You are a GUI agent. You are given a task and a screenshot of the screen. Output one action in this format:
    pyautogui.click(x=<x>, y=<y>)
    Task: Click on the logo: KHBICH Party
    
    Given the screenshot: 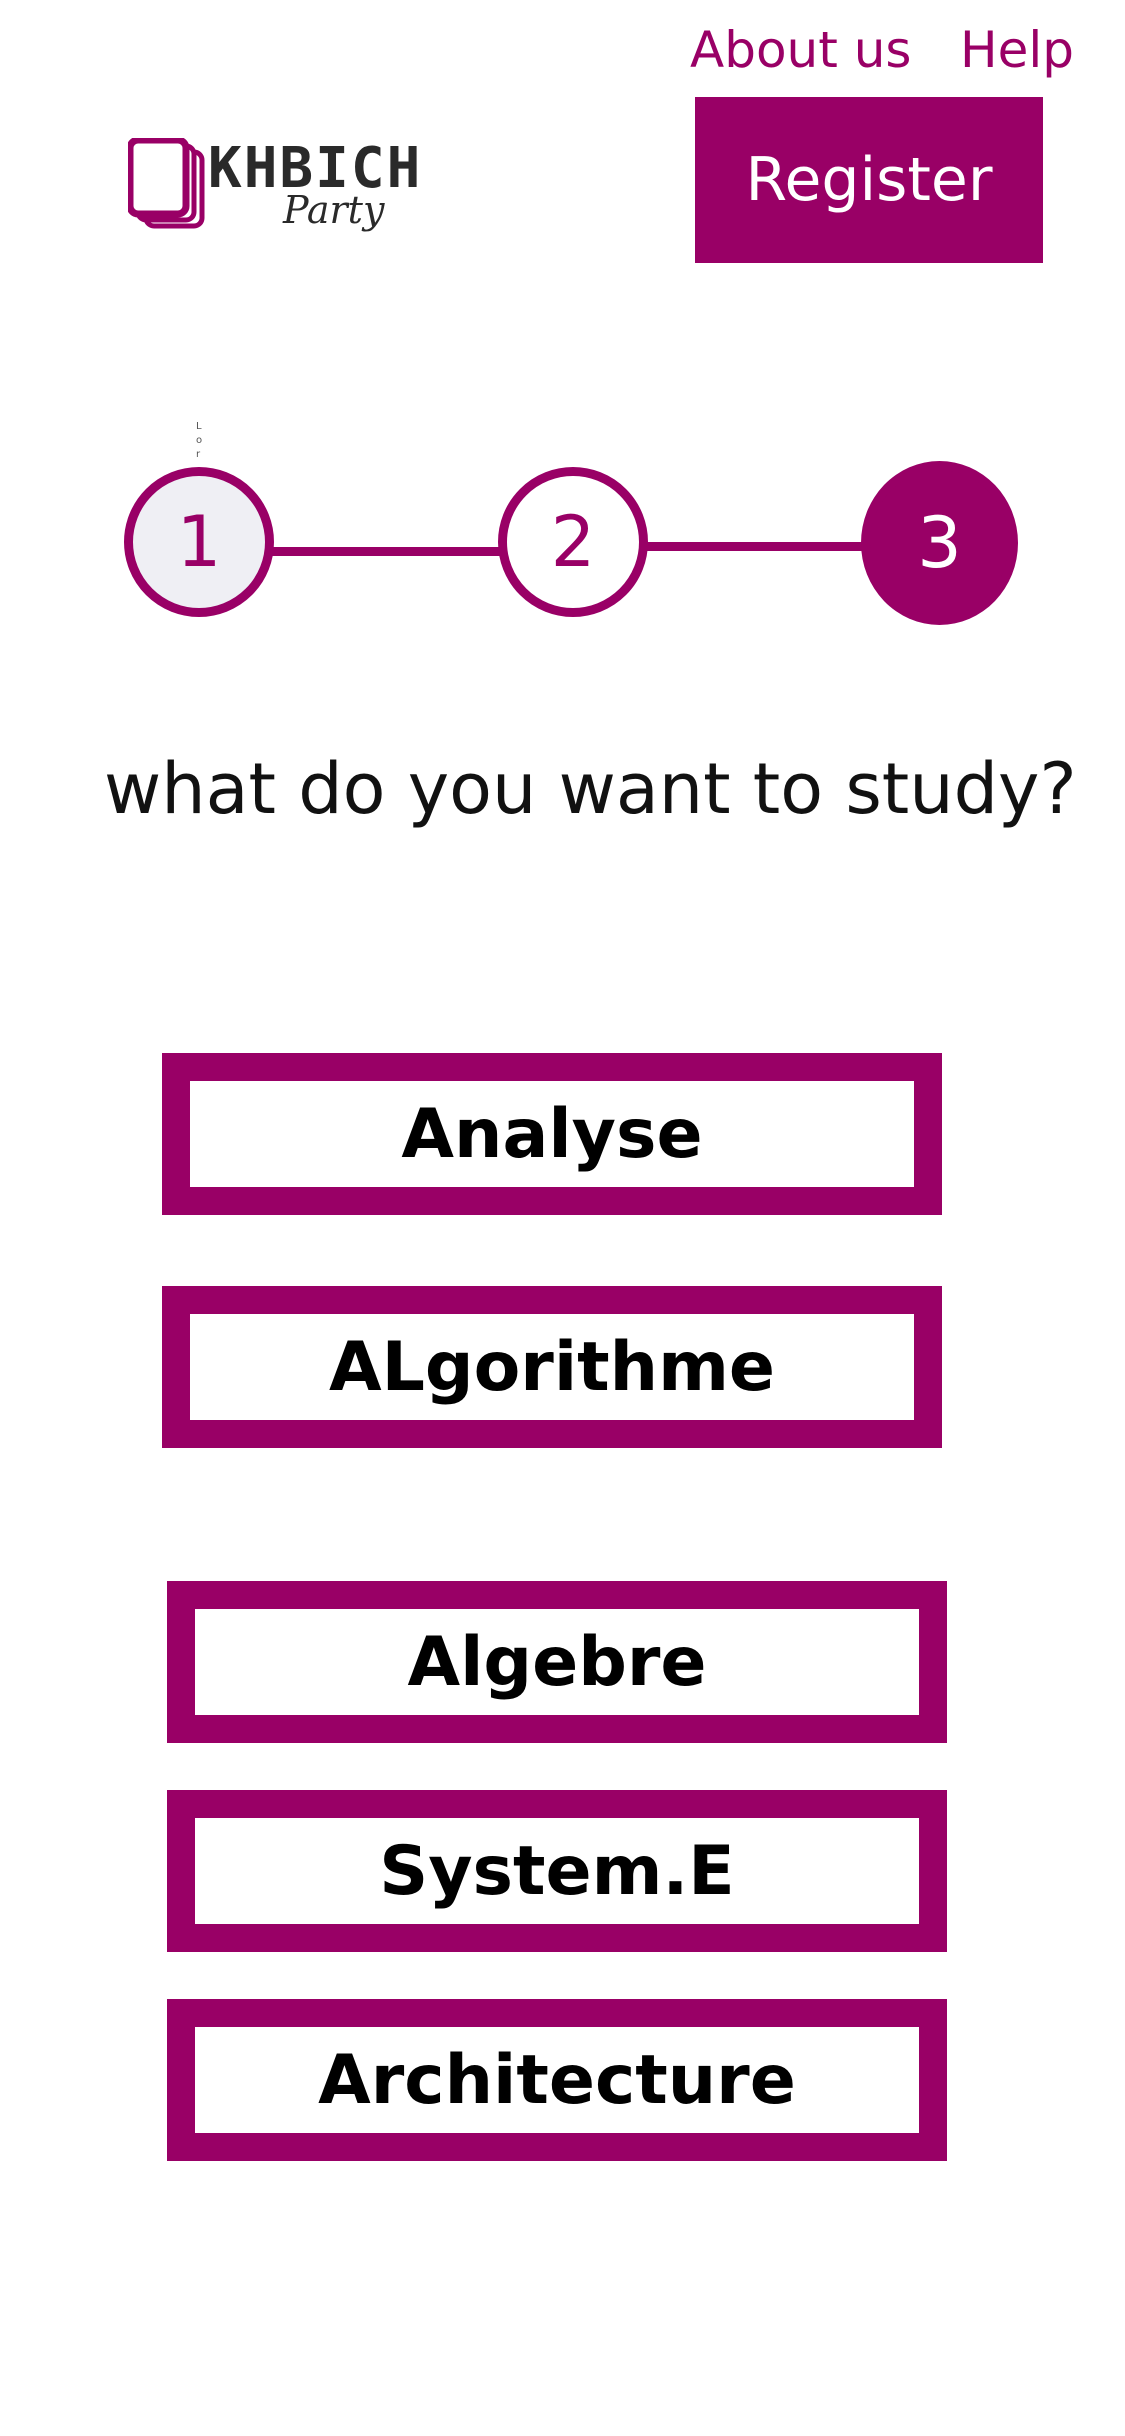 What is the action you would take?
    pyautogui.click(x=278, y=191)
    